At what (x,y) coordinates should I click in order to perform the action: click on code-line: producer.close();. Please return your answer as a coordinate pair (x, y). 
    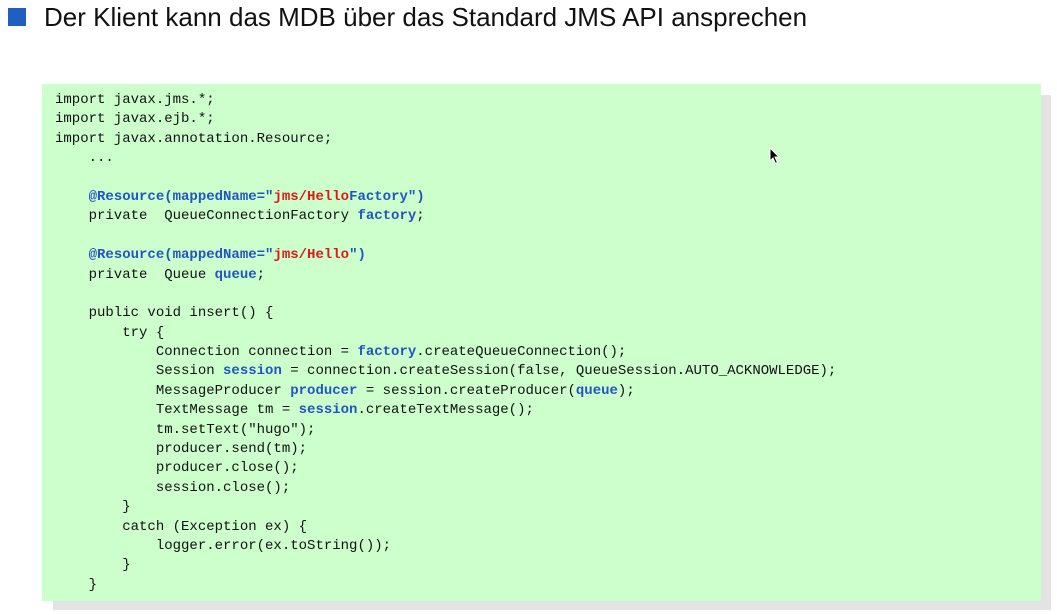
    Looking at the image, I should click on (548, 468).